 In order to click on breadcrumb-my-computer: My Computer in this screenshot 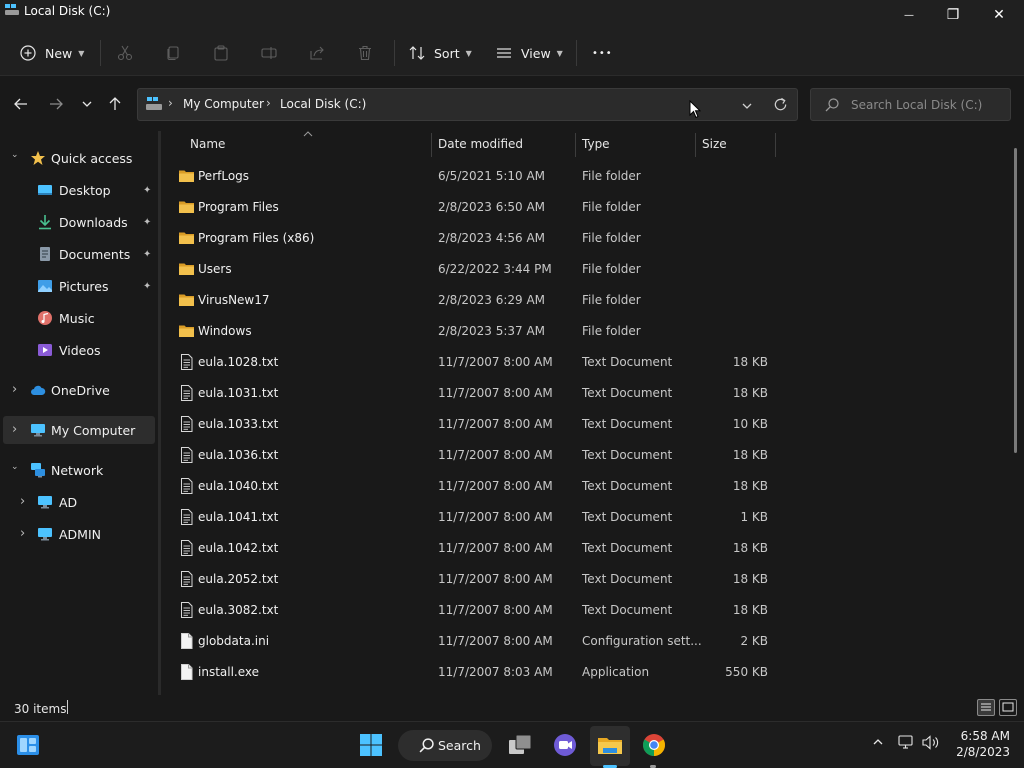, I will do `click(223, 104)`.